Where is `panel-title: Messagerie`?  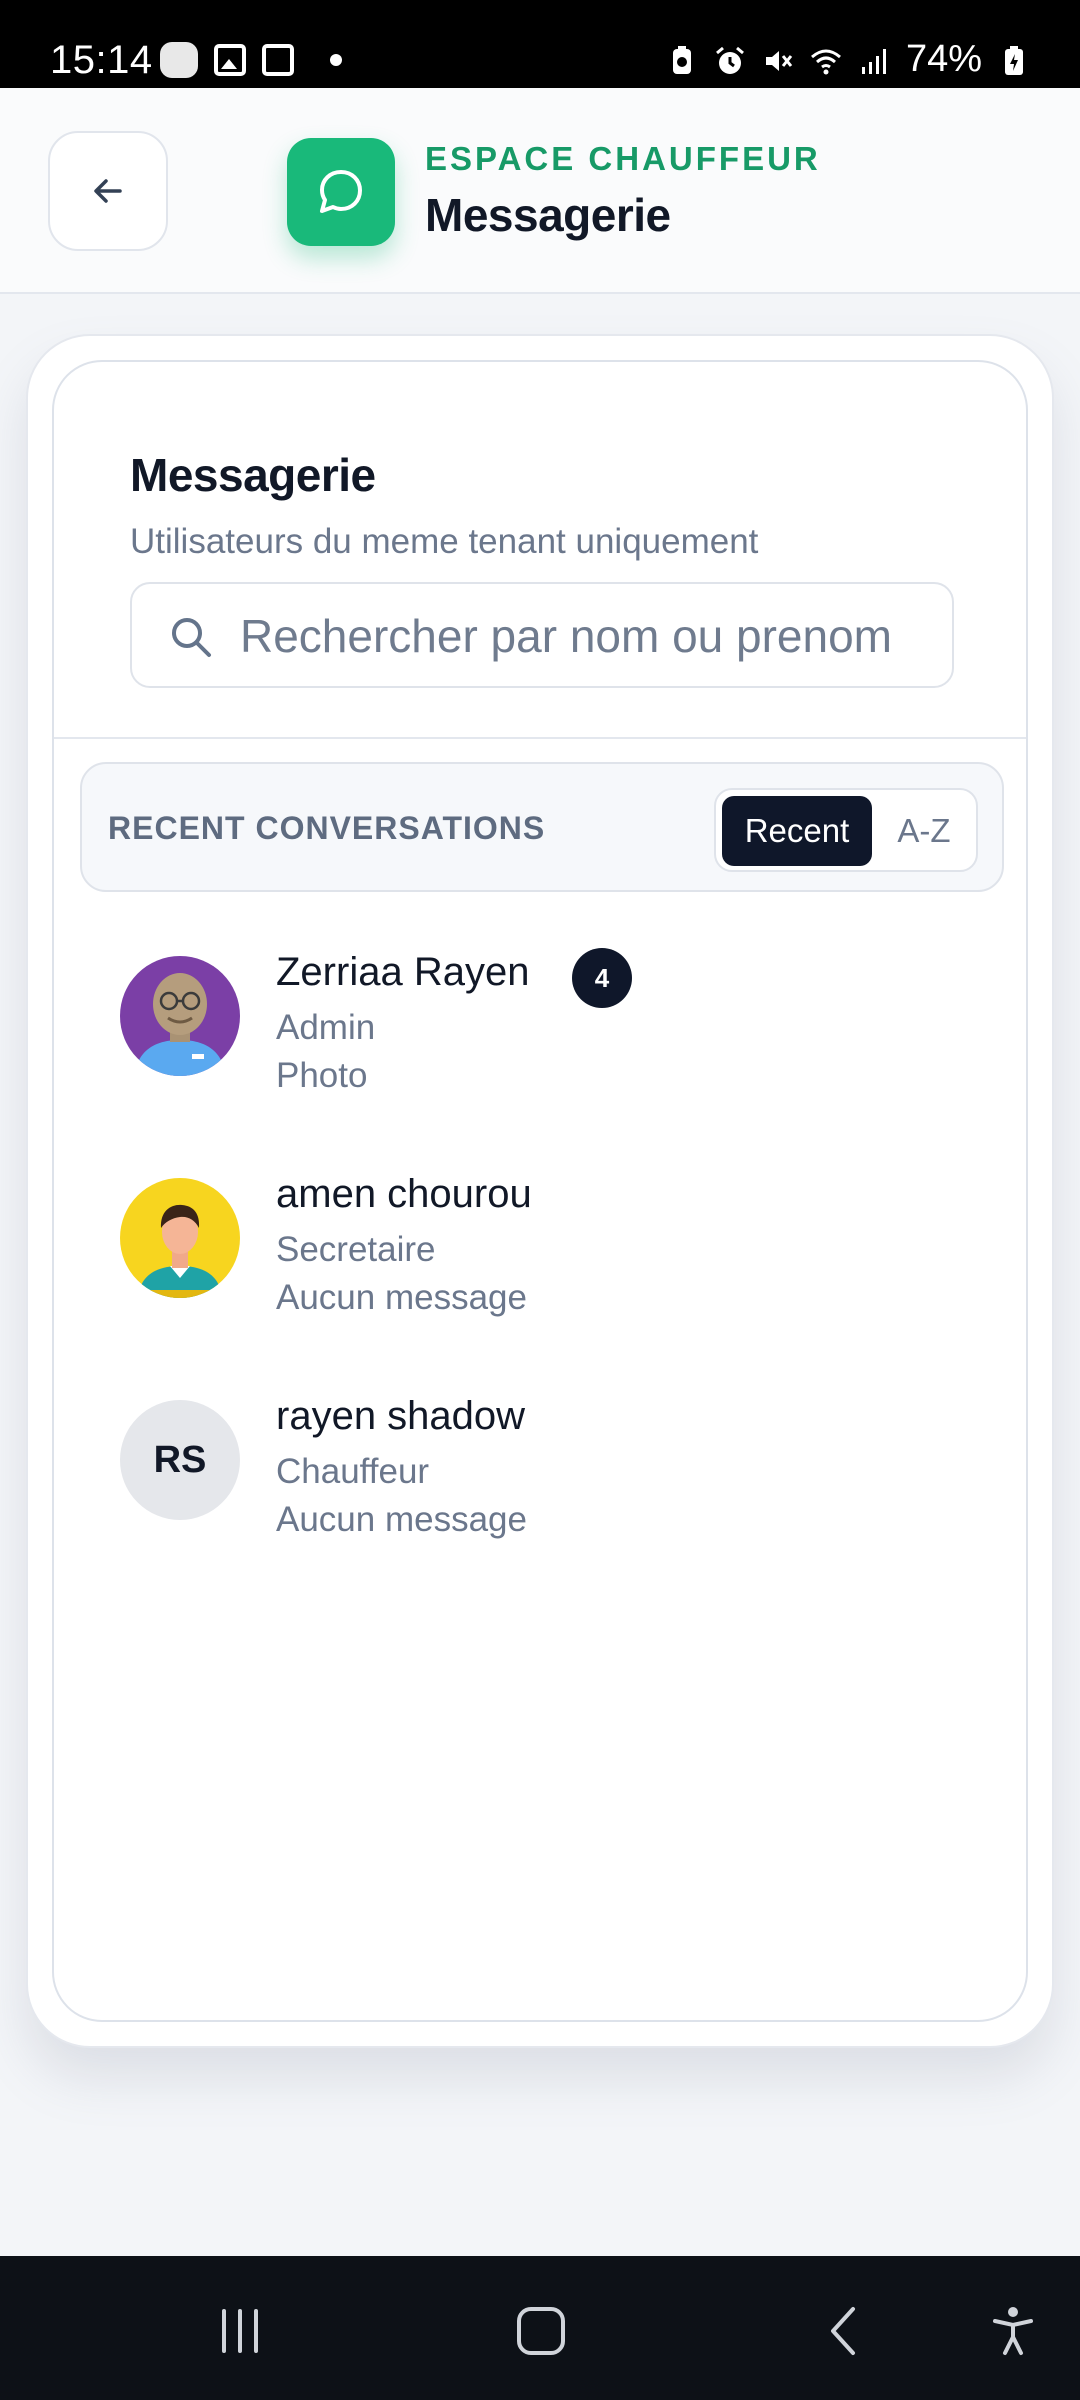 panel-title: Messagerie is located at coordinates (253, 475).